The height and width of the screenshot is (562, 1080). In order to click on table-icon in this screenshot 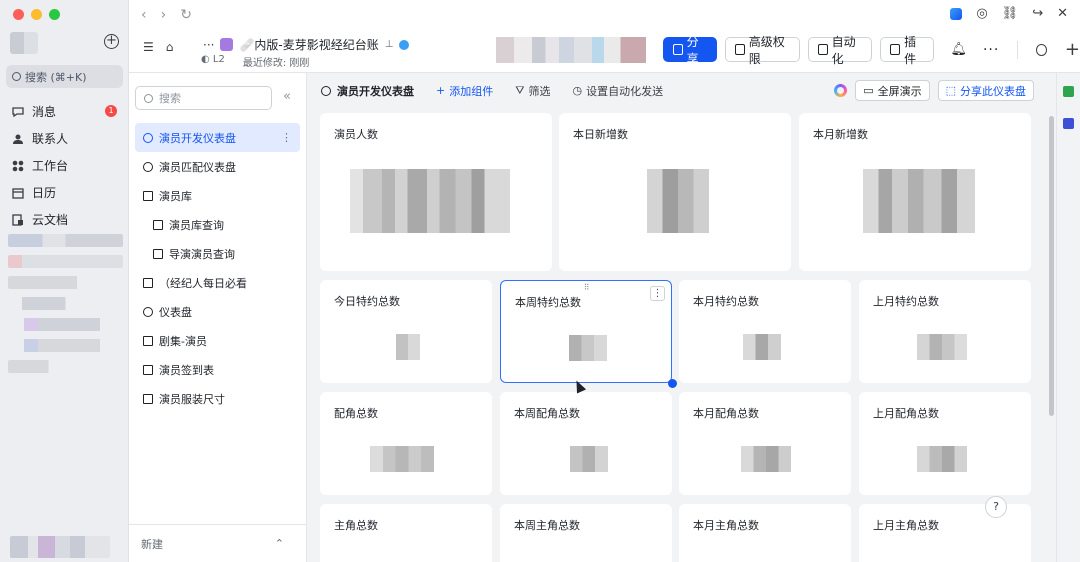, I will do `click(148, 369)`.